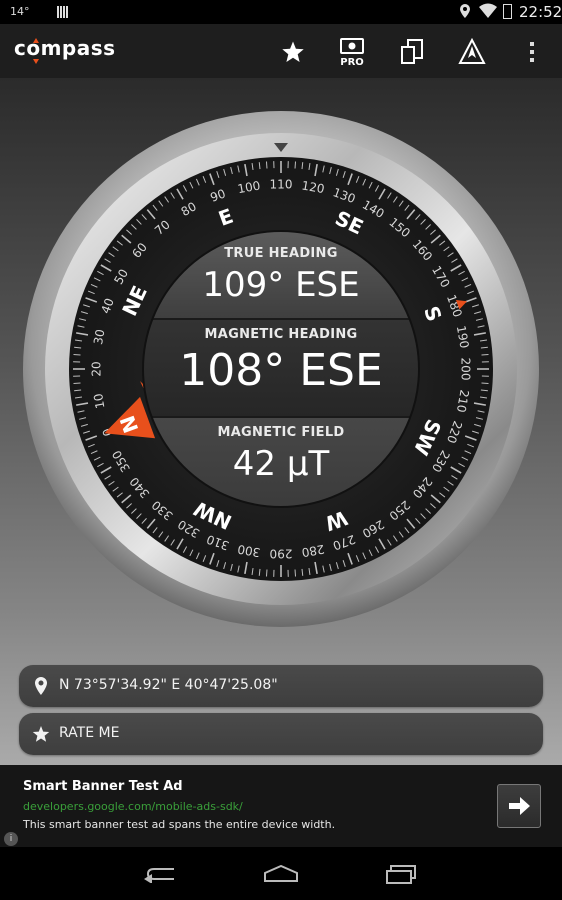 This screenshot has height=900, width=562. I want to click on true-heading-label: TRUE HEADING, so click(281, 253).